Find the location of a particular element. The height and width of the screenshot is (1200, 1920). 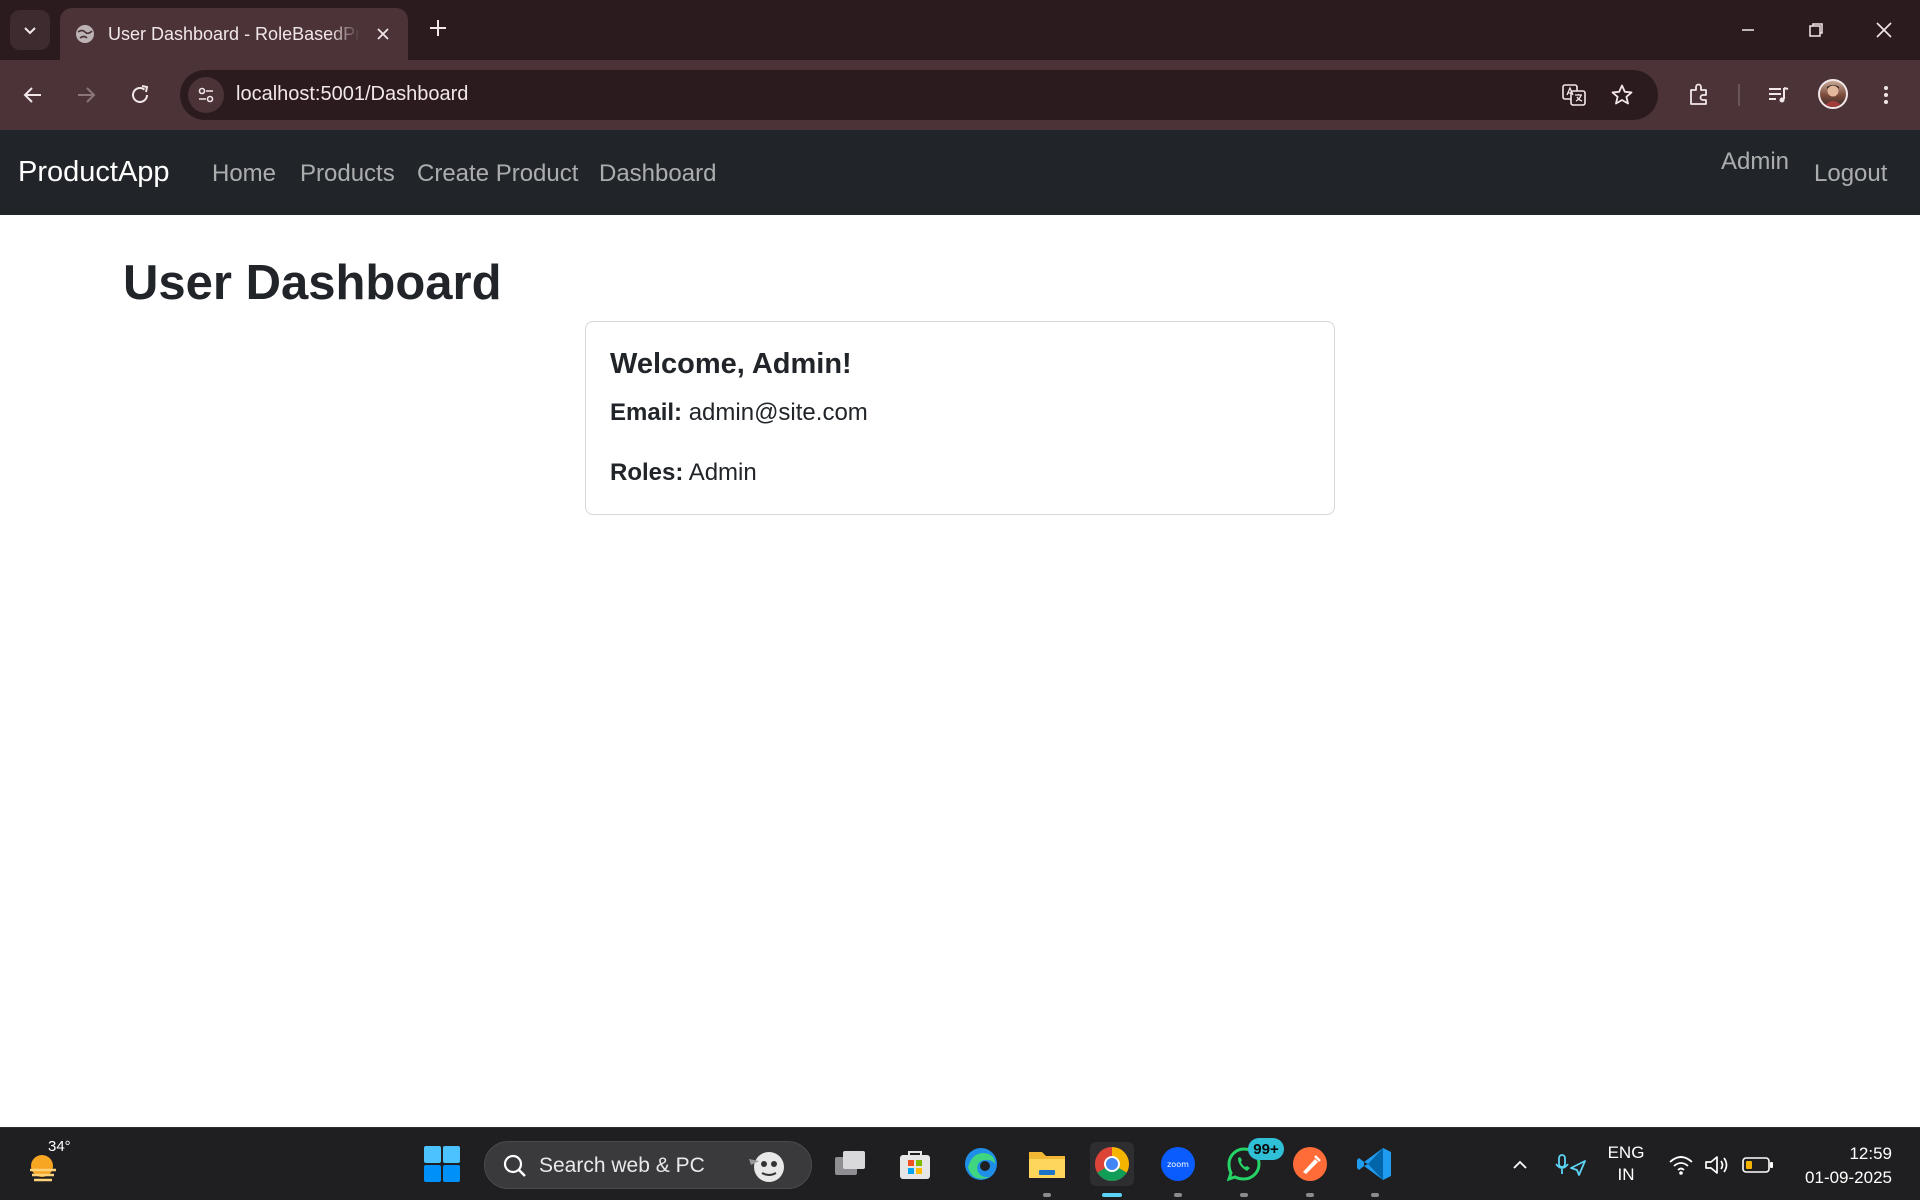

nav-link-home: Home is located at coordinates (244, 174).